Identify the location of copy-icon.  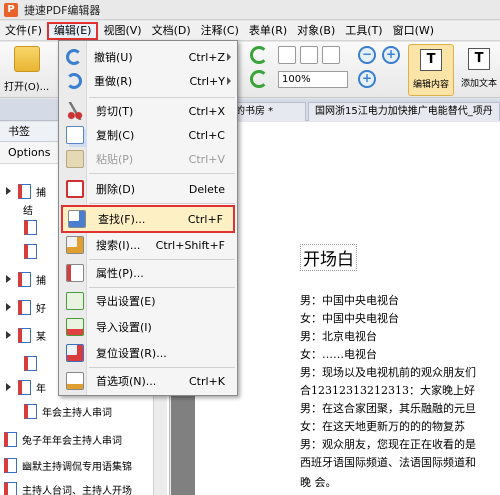
(75, 135).